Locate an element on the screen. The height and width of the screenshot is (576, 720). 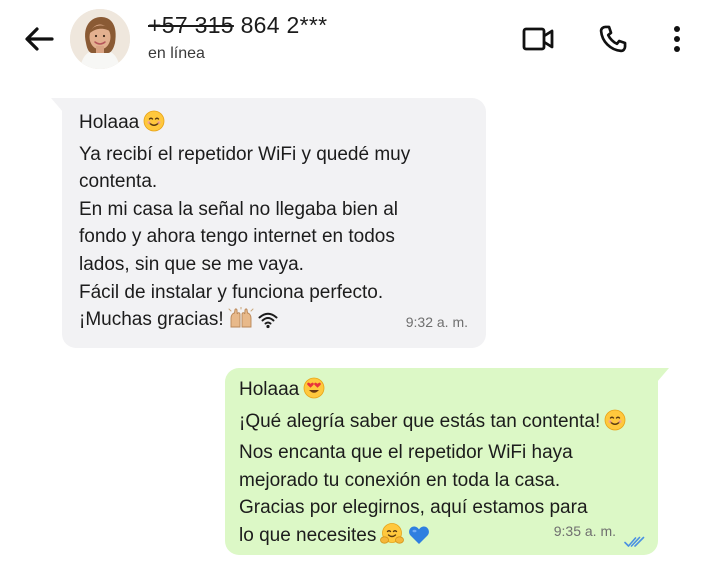
message-line: Nos encanta que el repetidor WiFi haya is located at coordinates (406, 453).